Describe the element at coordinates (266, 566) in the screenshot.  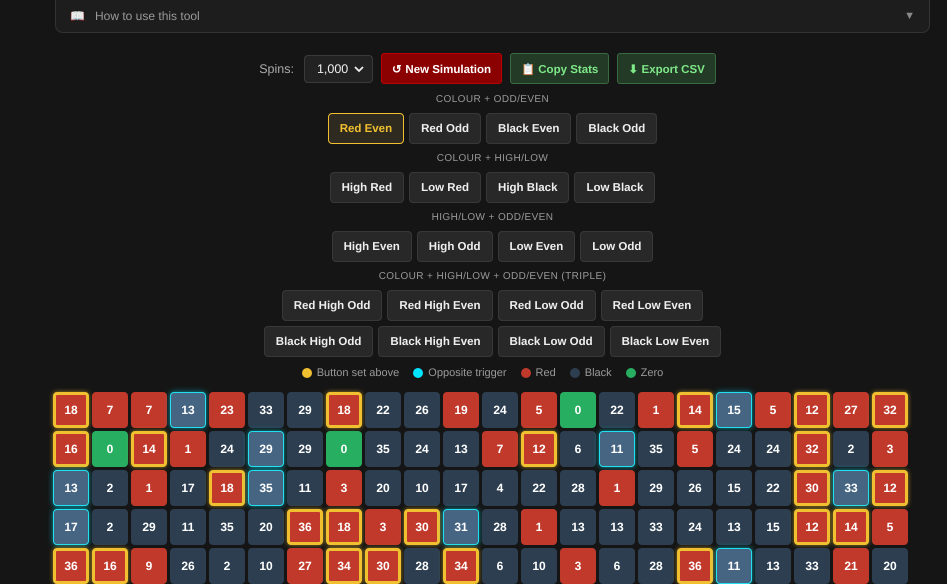
I see `spin-cell: 10` at that location.